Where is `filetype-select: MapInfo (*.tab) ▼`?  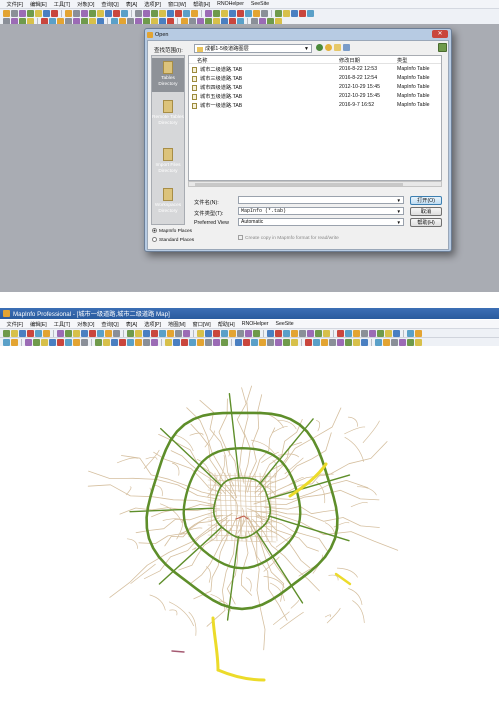
filetype-select: MapInfo (*.tab) ▼ is located at coordinates (321, 211).